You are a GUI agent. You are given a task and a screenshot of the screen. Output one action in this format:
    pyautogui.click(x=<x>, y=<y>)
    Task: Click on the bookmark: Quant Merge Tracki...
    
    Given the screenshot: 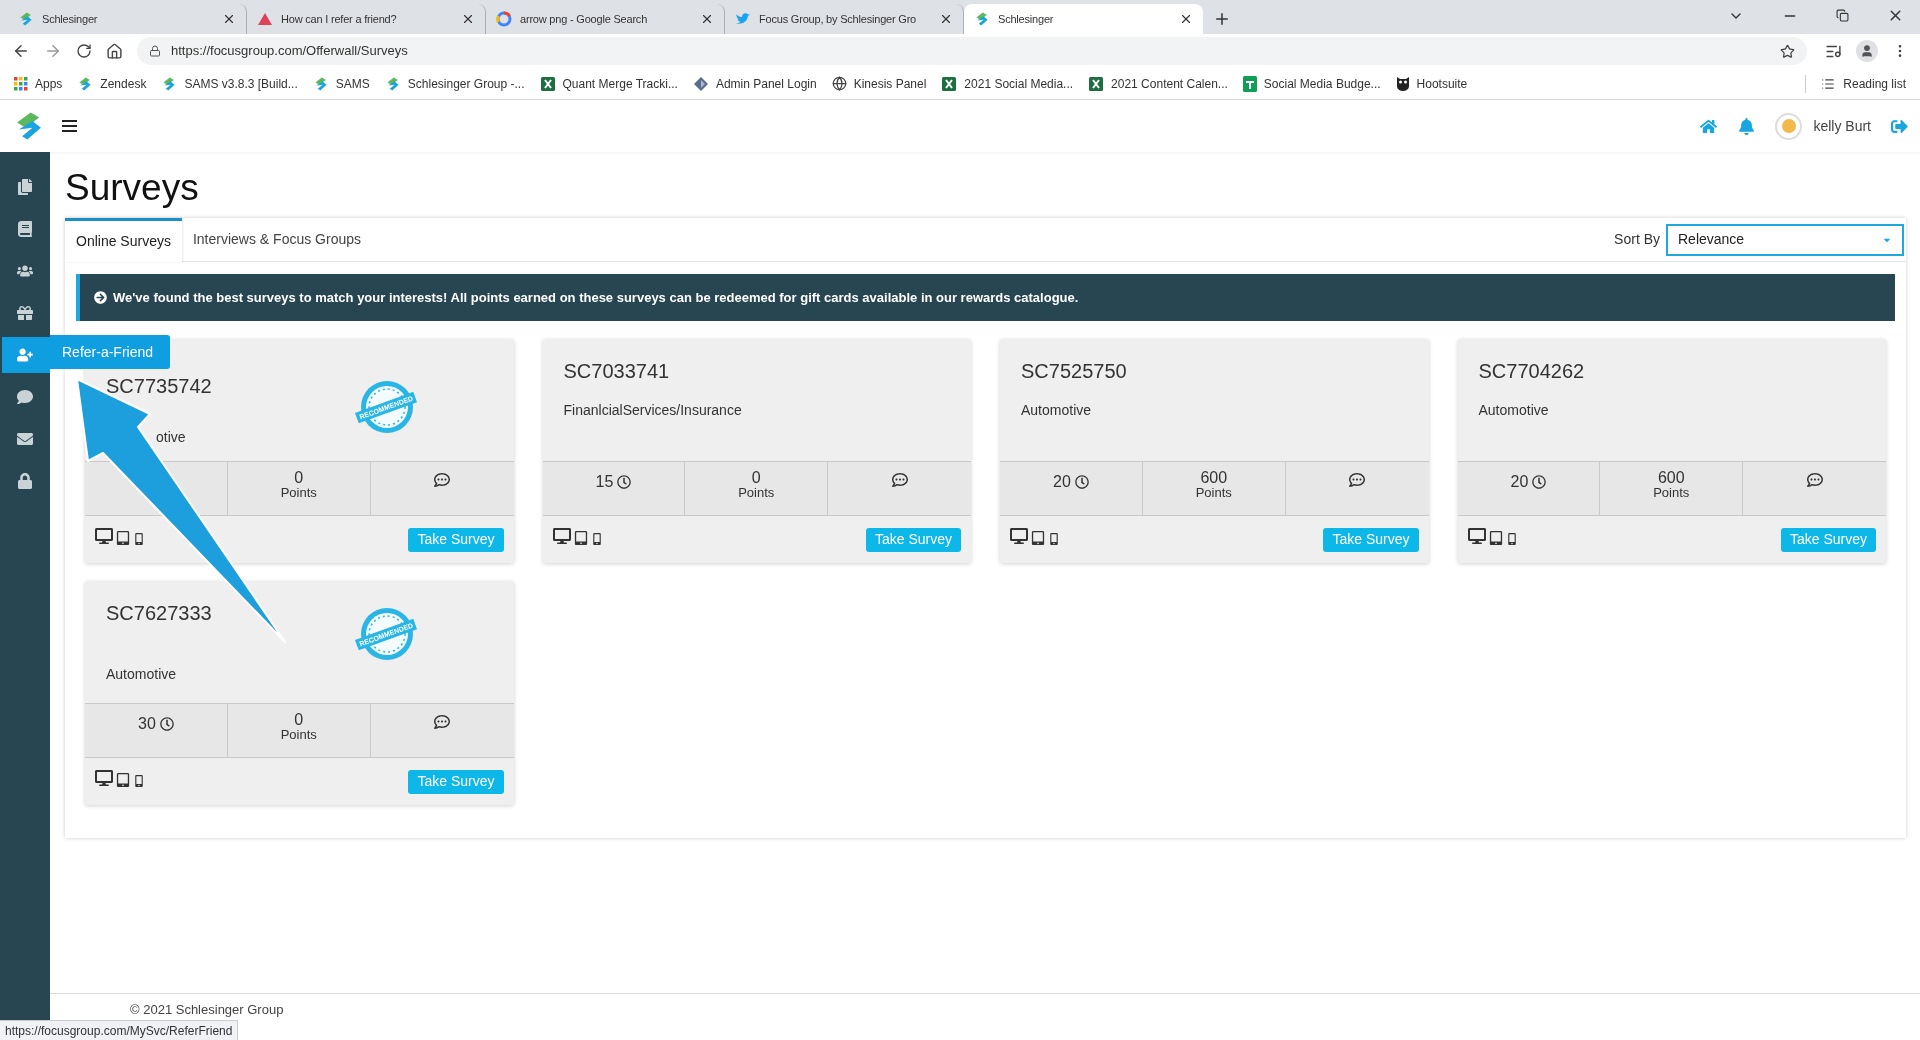 What is the action you would take?
    pyautogui.click(x=608, y=83)
    